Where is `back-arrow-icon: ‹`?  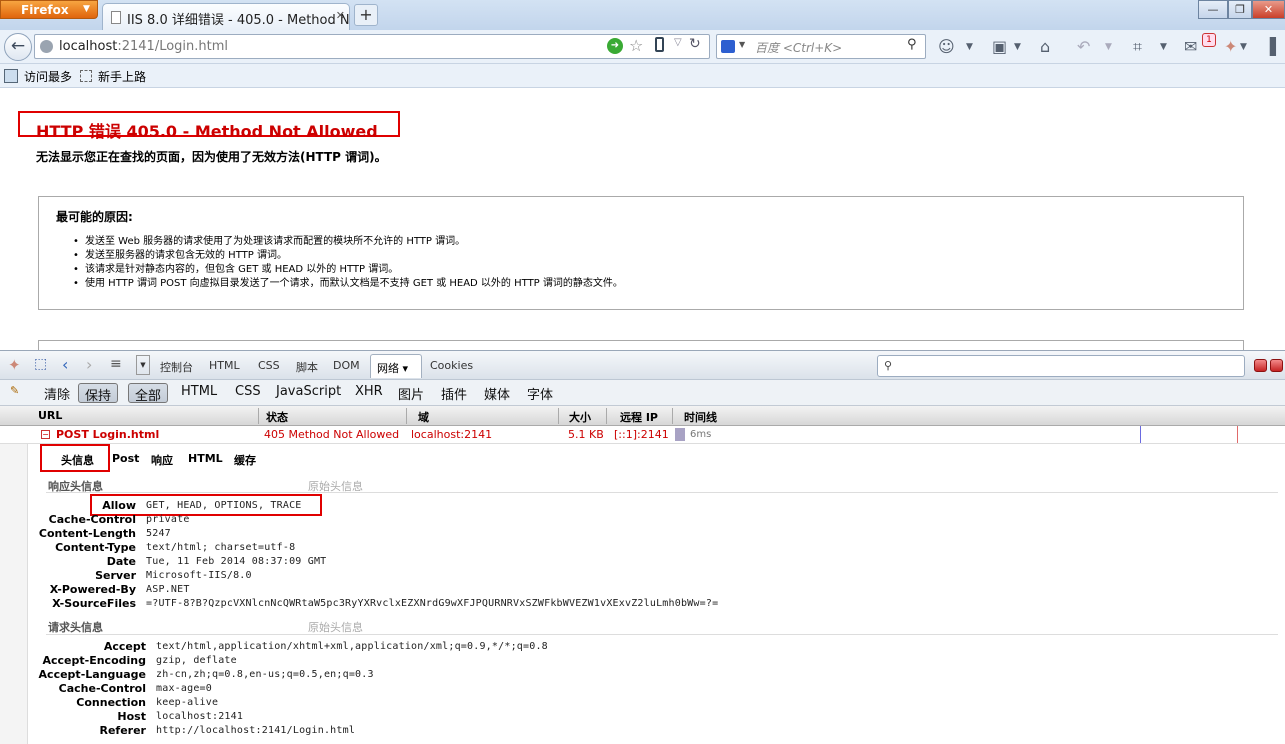
back-arrow-icon: ‹ is located at coordinates (65, 364).